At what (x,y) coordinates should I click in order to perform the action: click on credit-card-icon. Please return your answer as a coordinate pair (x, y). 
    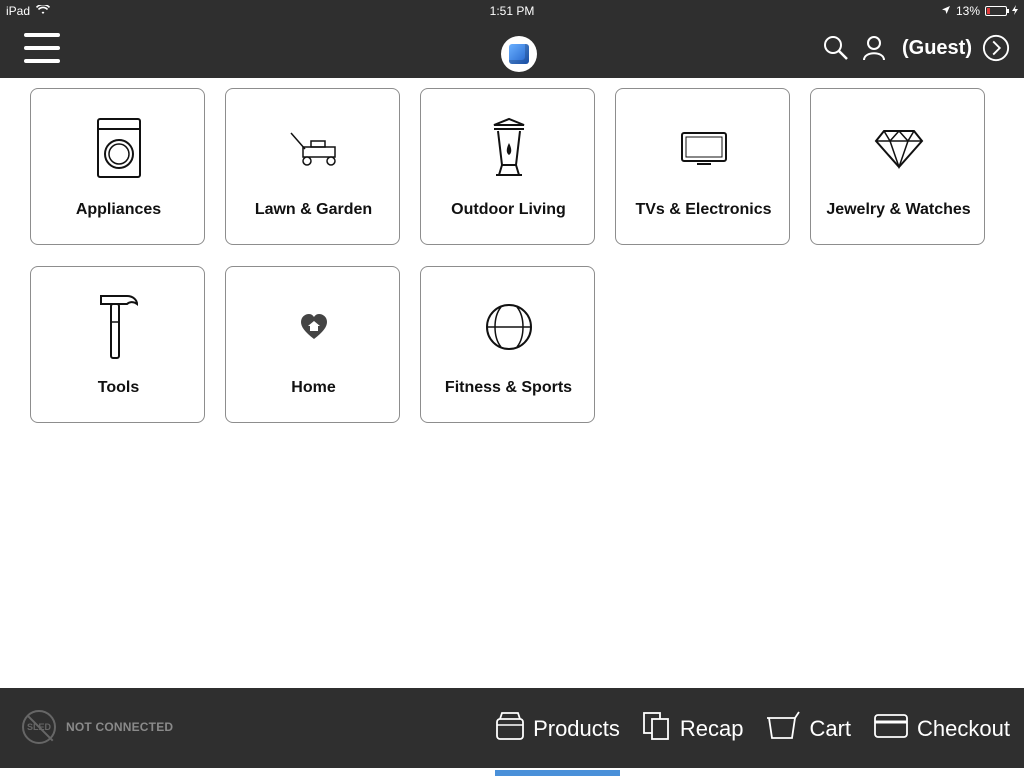
    Looking at the image, I should click on (891, 728).